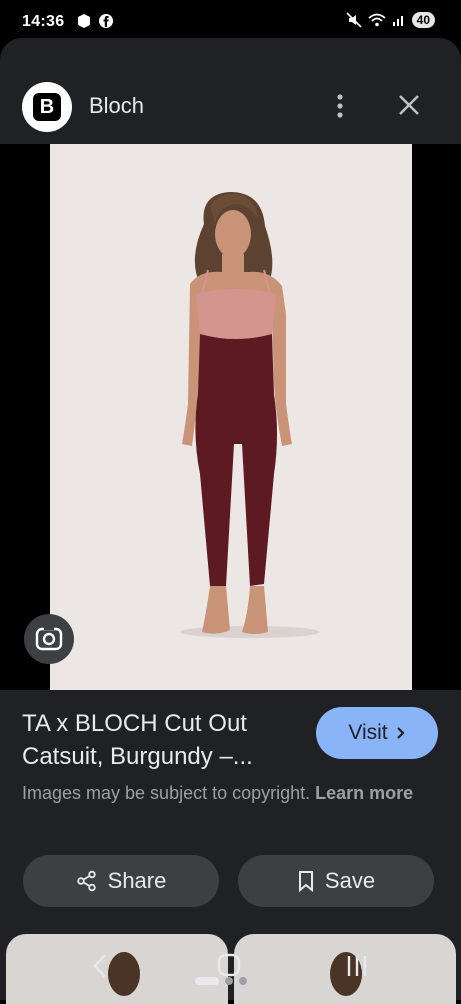  Describe the element at coordinates (340, 106) in the screenshot. I see `more-vert-icon` at that location.